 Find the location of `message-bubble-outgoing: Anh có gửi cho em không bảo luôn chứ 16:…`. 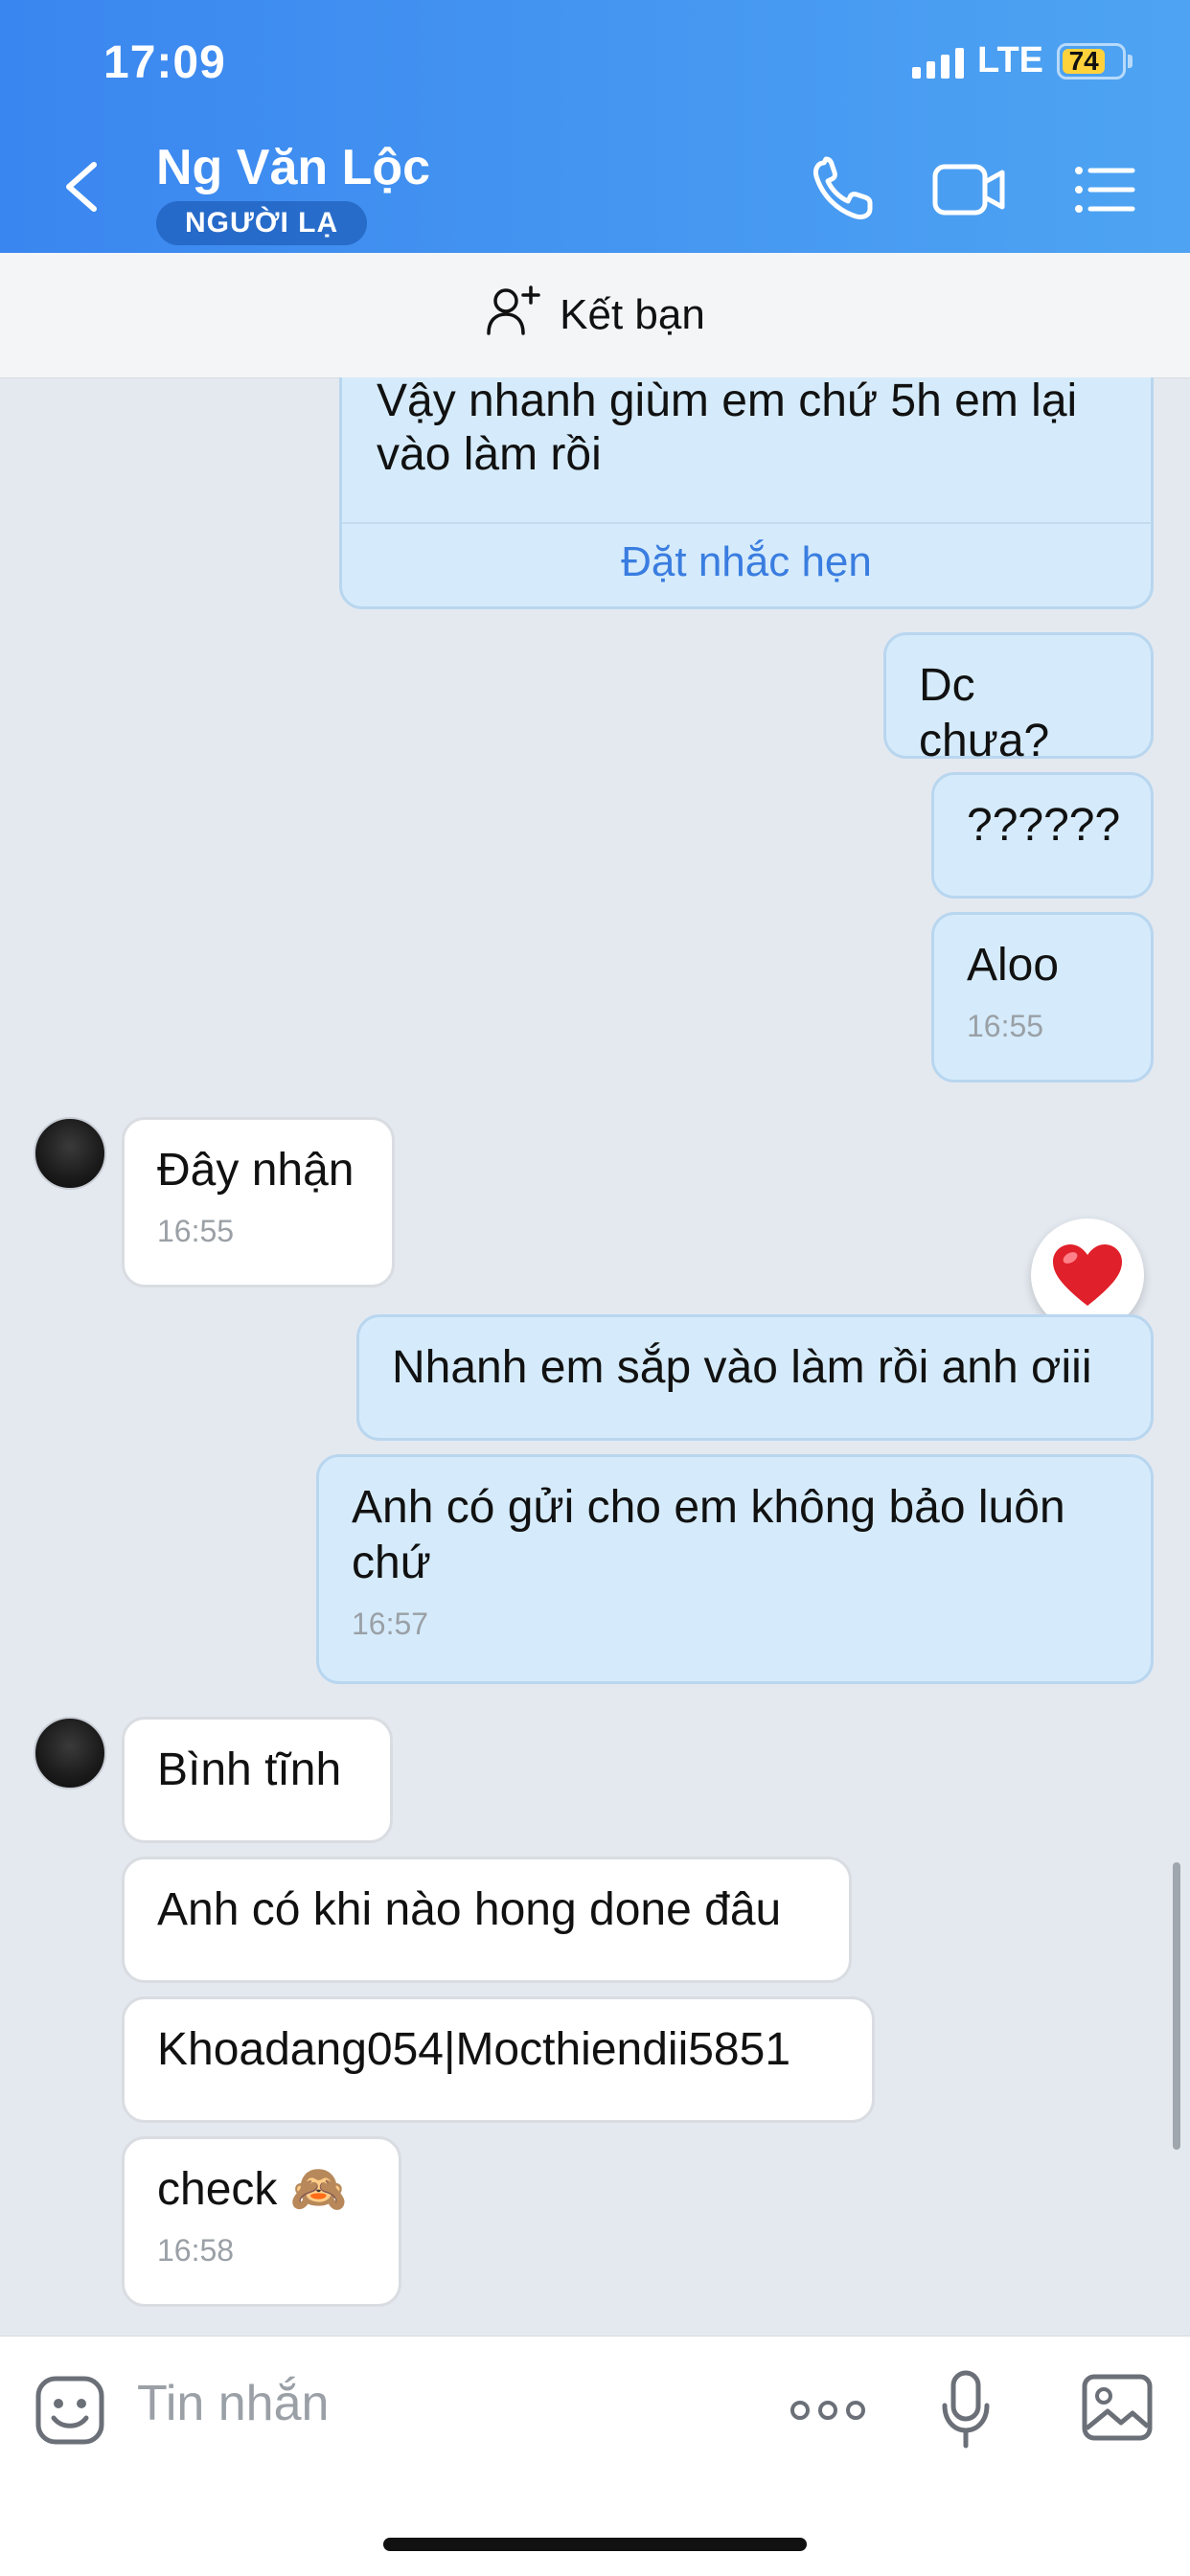

message-bubble-outgoing: Anh có gửi cho em không bảo luôn chứ 16:… is located at coordinates (735, 1569).